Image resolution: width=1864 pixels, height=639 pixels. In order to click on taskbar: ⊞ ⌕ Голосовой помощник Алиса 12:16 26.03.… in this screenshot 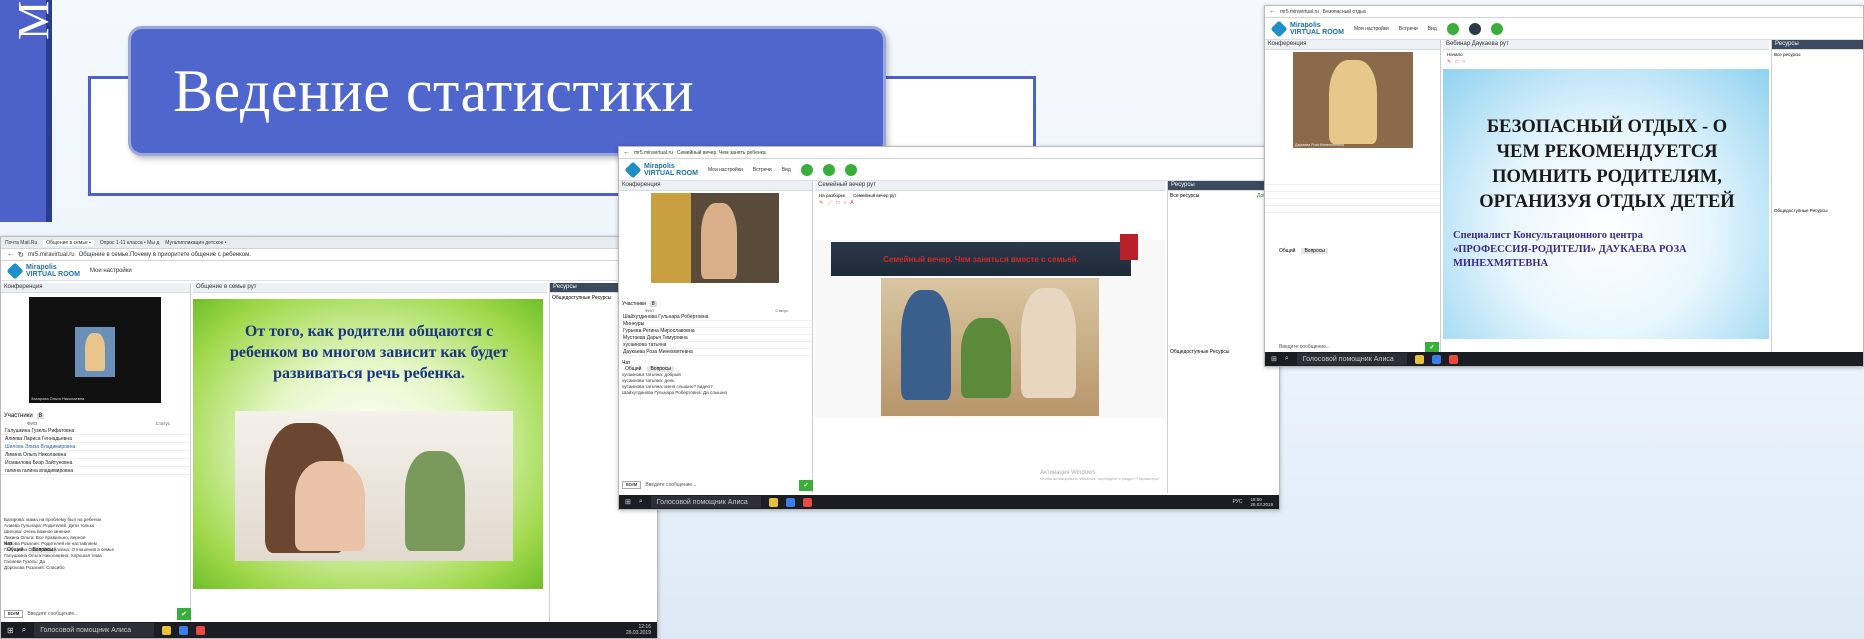, I will do `click(329, 630)`.